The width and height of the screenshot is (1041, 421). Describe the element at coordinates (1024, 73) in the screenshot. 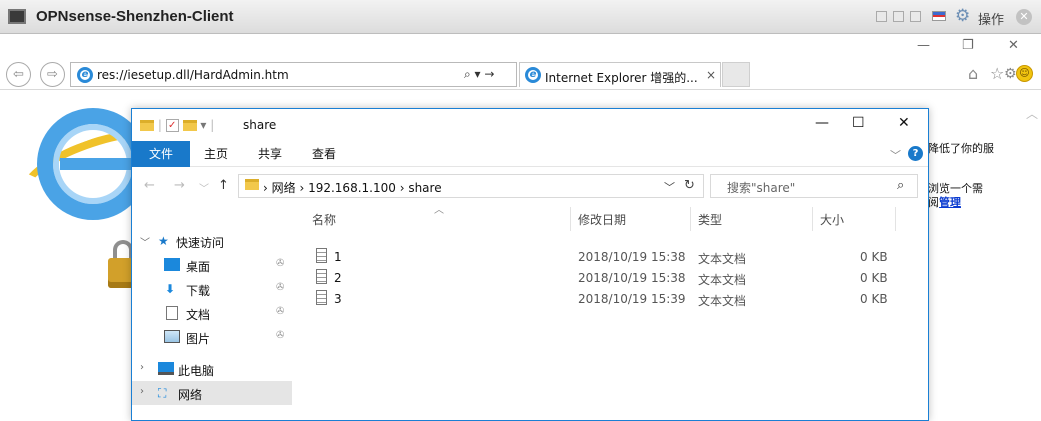

I see `feedback-smiley-icon: ☺` at that location.